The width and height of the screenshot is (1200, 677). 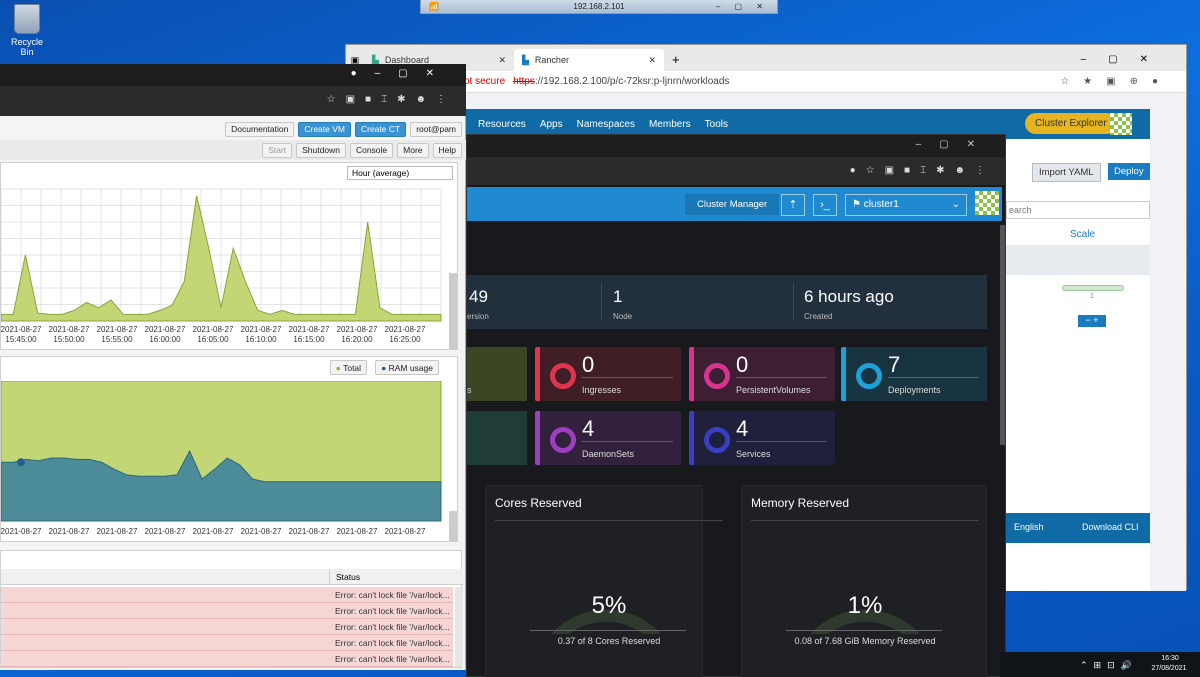 I want to click on scale-bar, so click(x=1093, y=288).